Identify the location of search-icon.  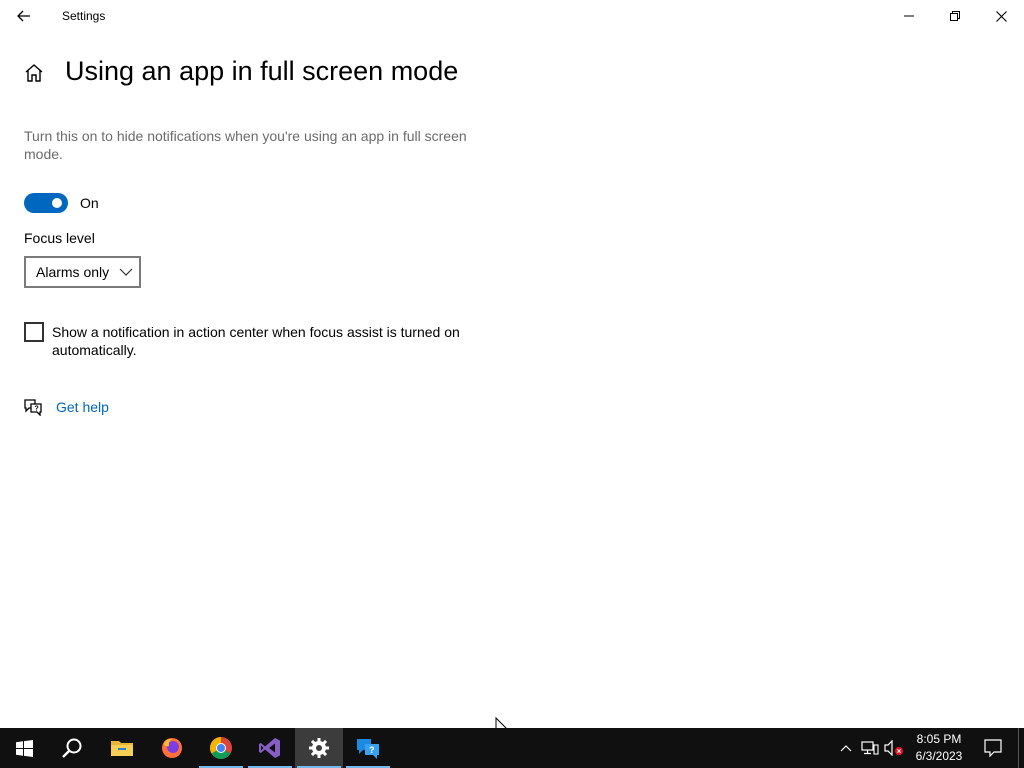
(72, 748).